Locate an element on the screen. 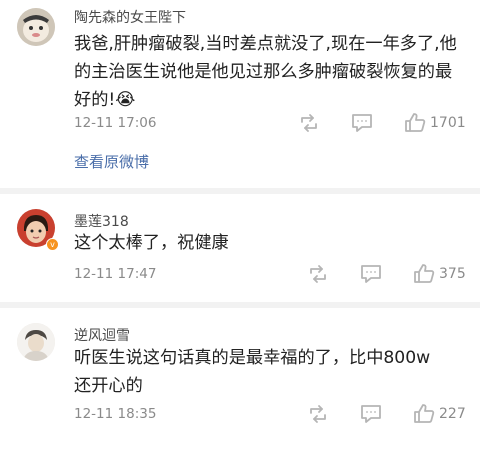 Image resolution: width=480 pixels, height=449 pixels. like-count: 375 is located at coordinates (452, 274).